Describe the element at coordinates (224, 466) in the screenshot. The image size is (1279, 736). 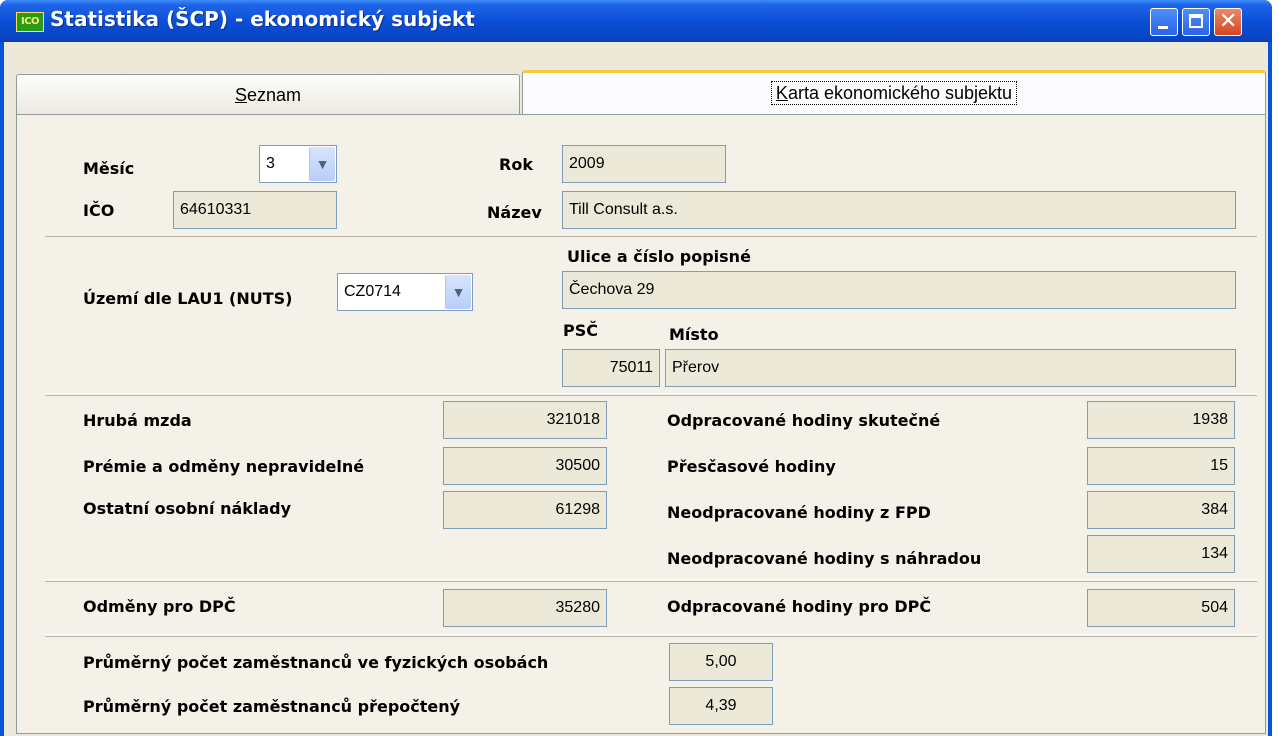
I see `premie-label: Prémie a odměny nepravidelné` at that location.